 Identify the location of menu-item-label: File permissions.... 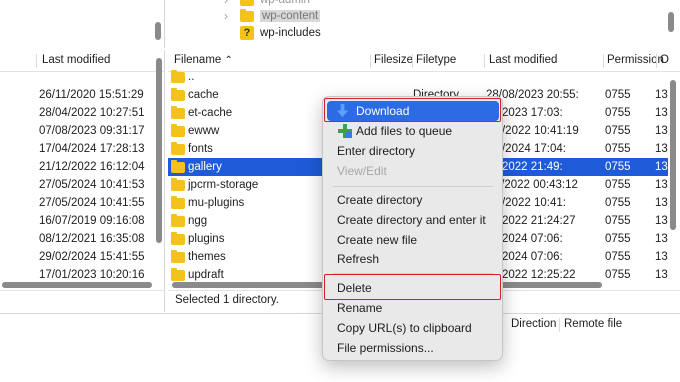
(385, 348).